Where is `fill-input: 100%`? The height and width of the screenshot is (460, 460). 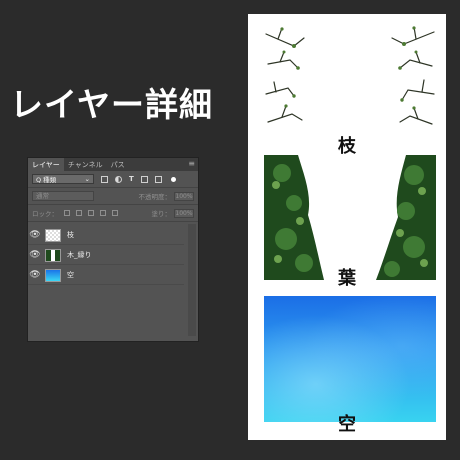 fill-input: 100% is located at coordinates (184, 213).